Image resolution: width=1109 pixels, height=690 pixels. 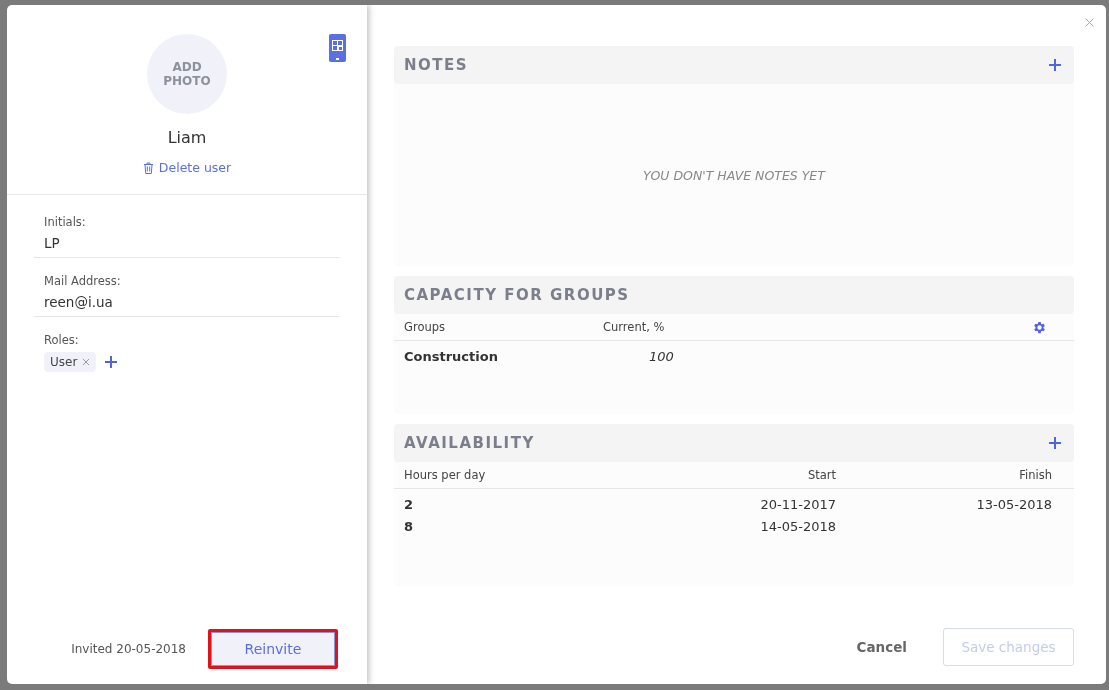 What do you see at coordinates (187, 74) in the screenshot?
I see `add-photo-button: ADD PHOTO` at bounding box center [187, 74].